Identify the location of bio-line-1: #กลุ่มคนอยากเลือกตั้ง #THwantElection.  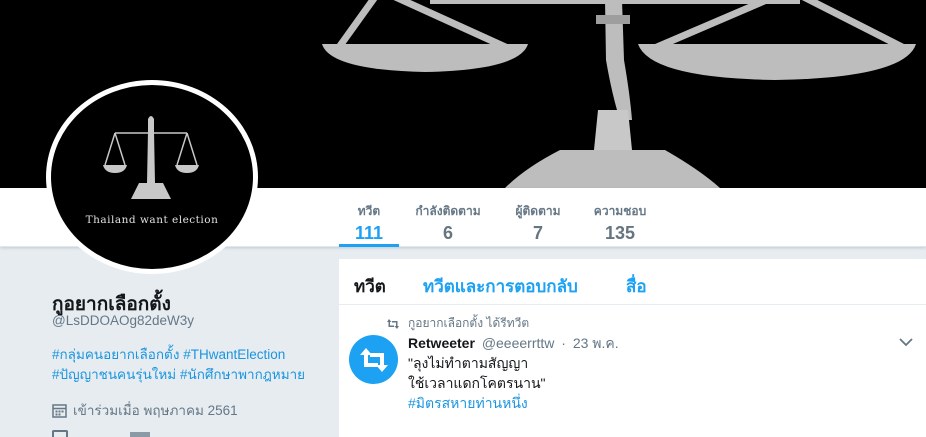
(182, 355).